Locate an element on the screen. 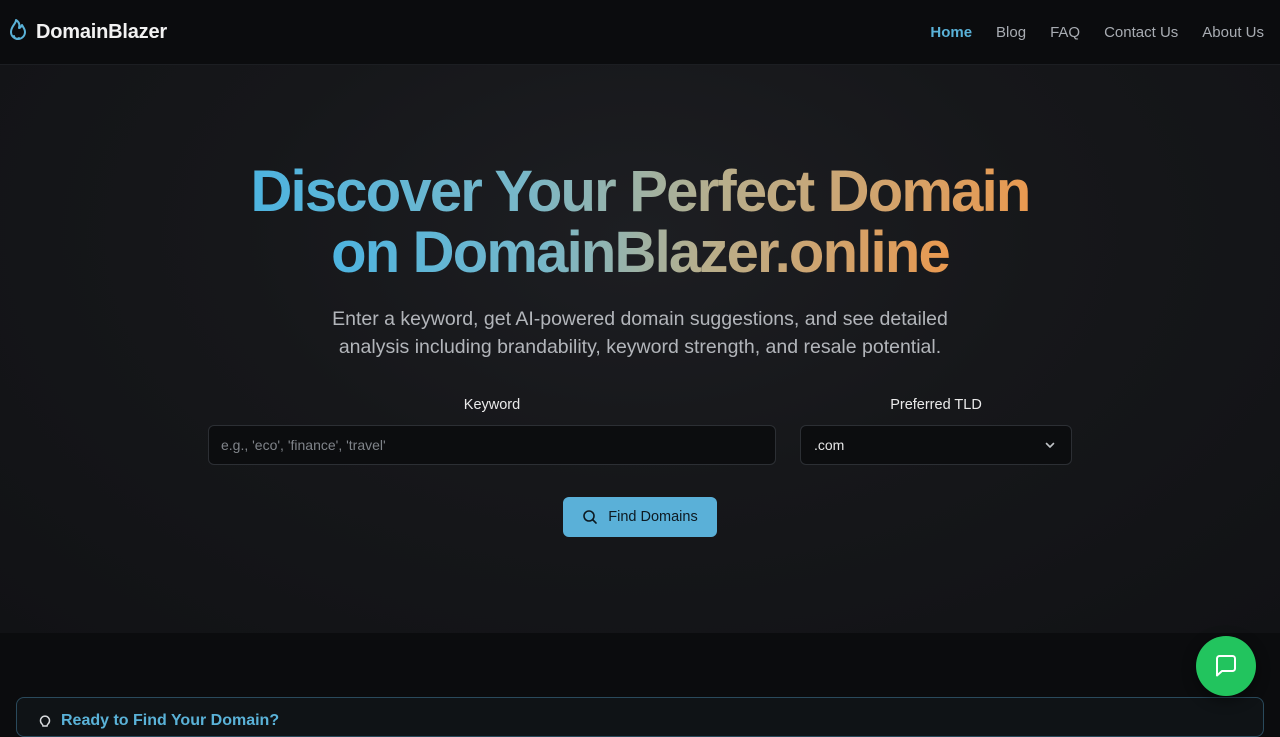 The height and width of the screenshot is (737, 1280). nav-faq-link: FAQ is located at coordinates (1065, 32).